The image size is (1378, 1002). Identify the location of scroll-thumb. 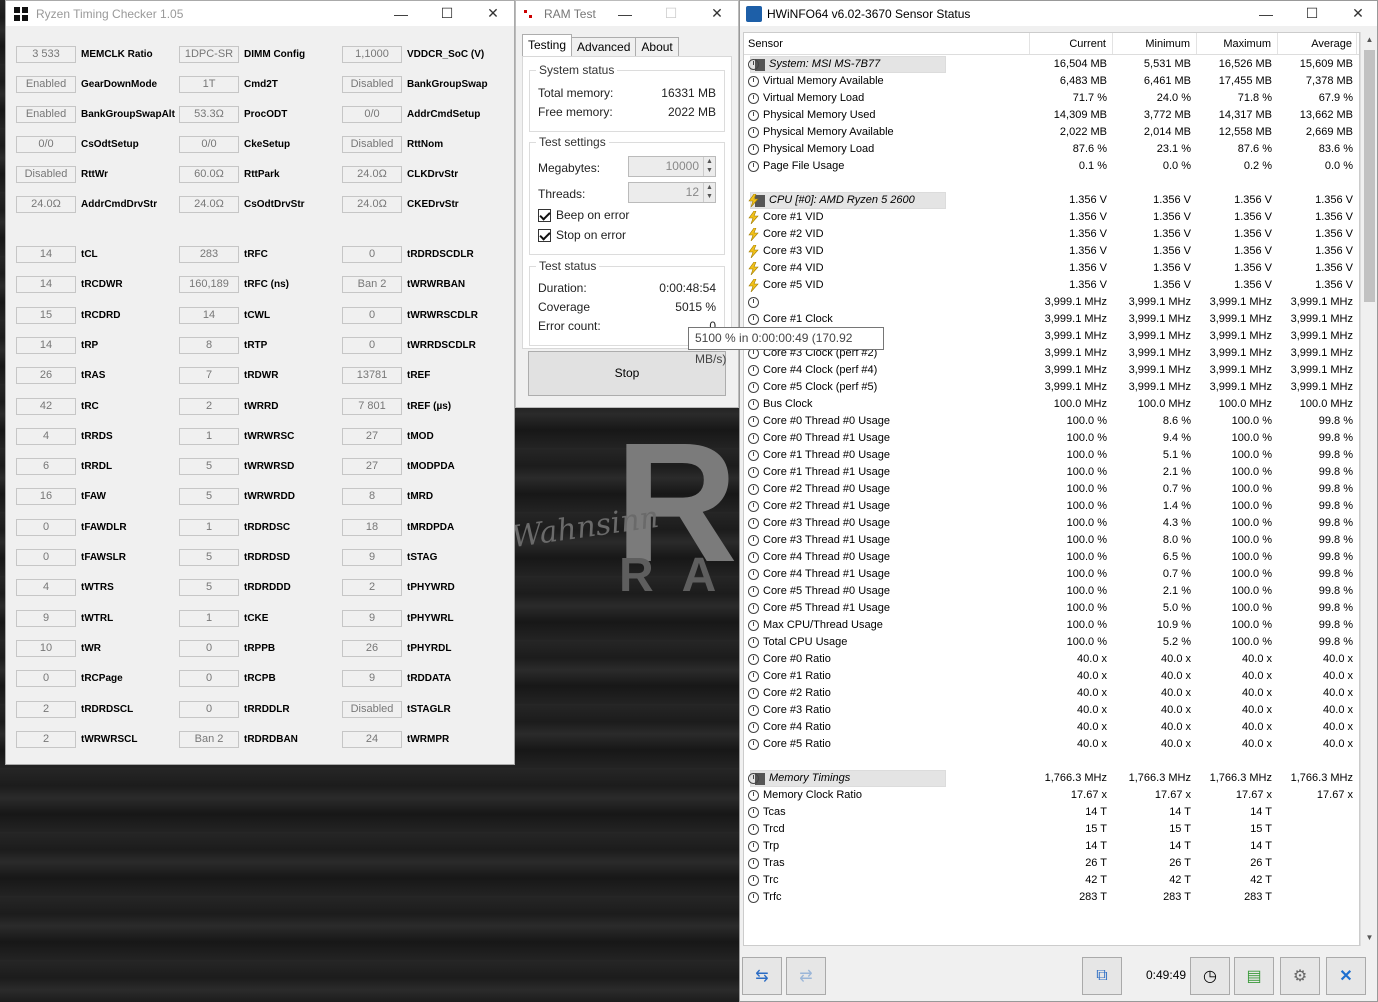
(1369, 176).